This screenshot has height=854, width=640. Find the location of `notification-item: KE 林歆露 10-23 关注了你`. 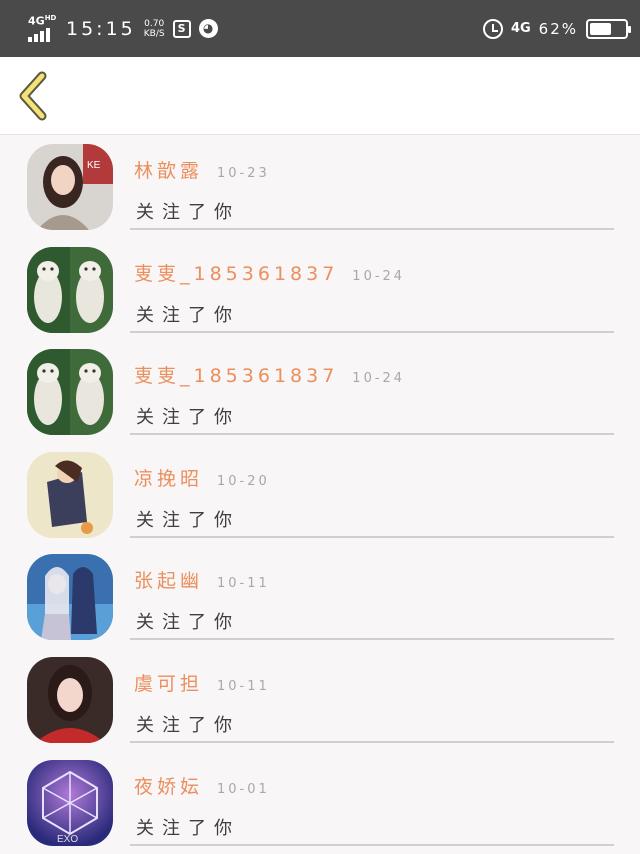

notification-item: KE 林歆露 10-23 关注了你 is located at coordinates (320, 187).